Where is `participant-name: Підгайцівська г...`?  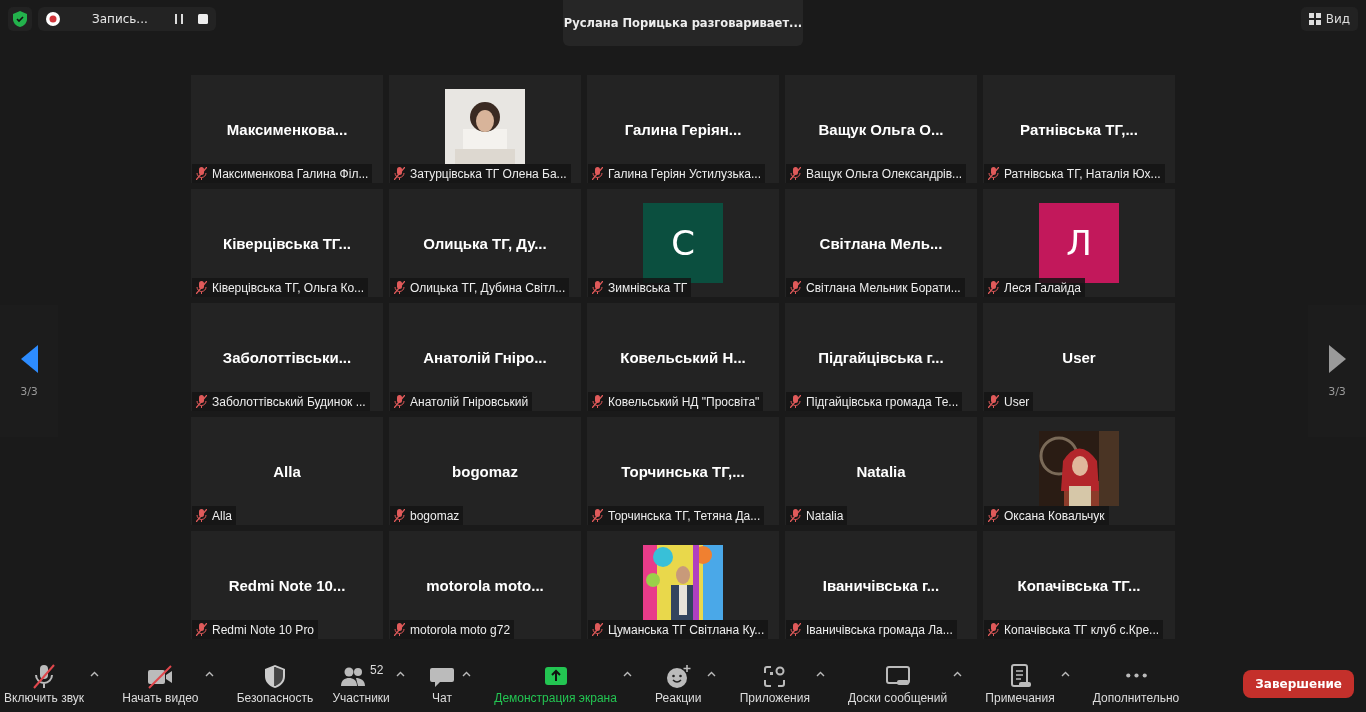
participant-name: Підгайцівська г... is located at coordinates (881, 357).